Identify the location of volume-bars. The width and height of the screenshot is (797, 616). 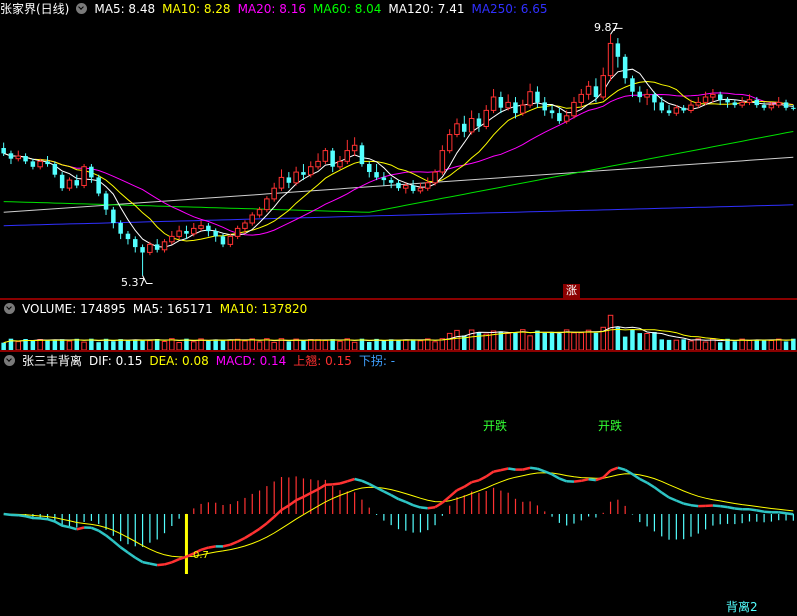
(398, 326).